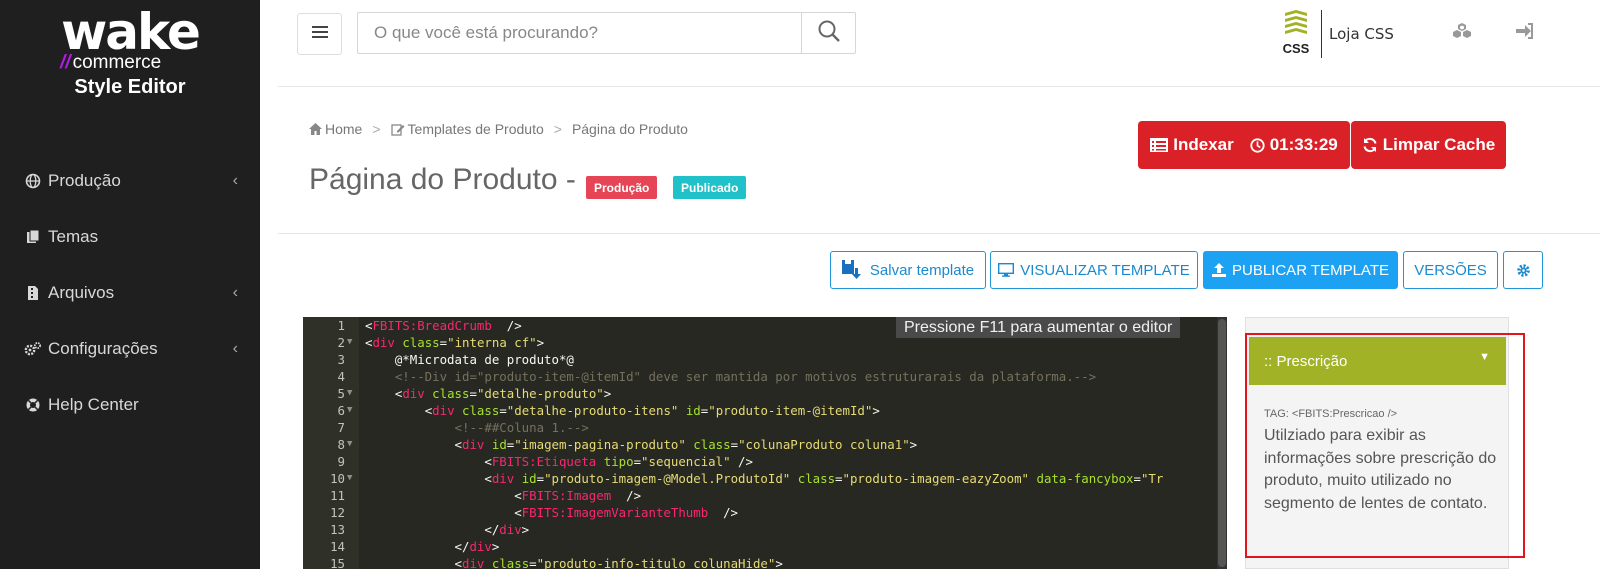  Describe the element at coordinates (908, 270) in the screenshot. I see `save-template-button: Salvar template` at that location.